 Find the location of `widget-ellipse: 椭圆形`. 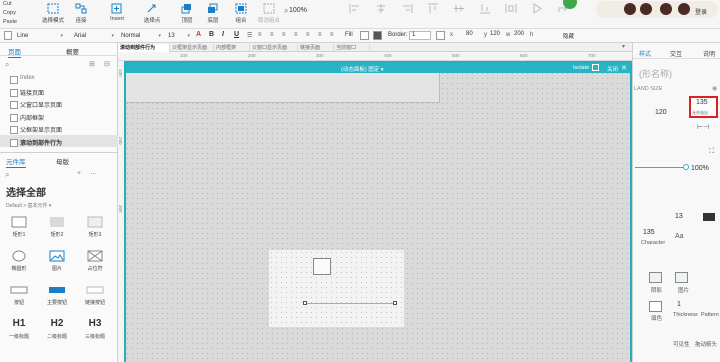

widget-ellipse: 椭圆形 is located at coordinates (19, 261).